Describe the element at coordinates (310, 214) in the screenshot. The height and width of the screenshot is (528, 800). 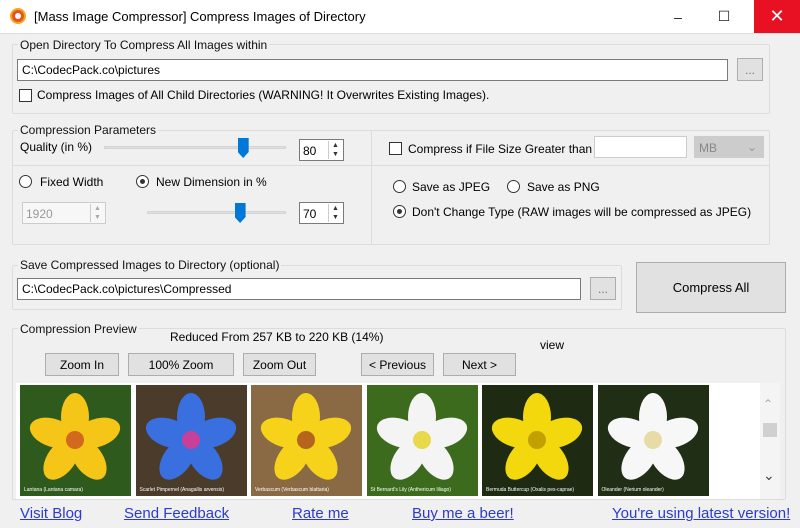
I see `dimension-value: 70` at that location.